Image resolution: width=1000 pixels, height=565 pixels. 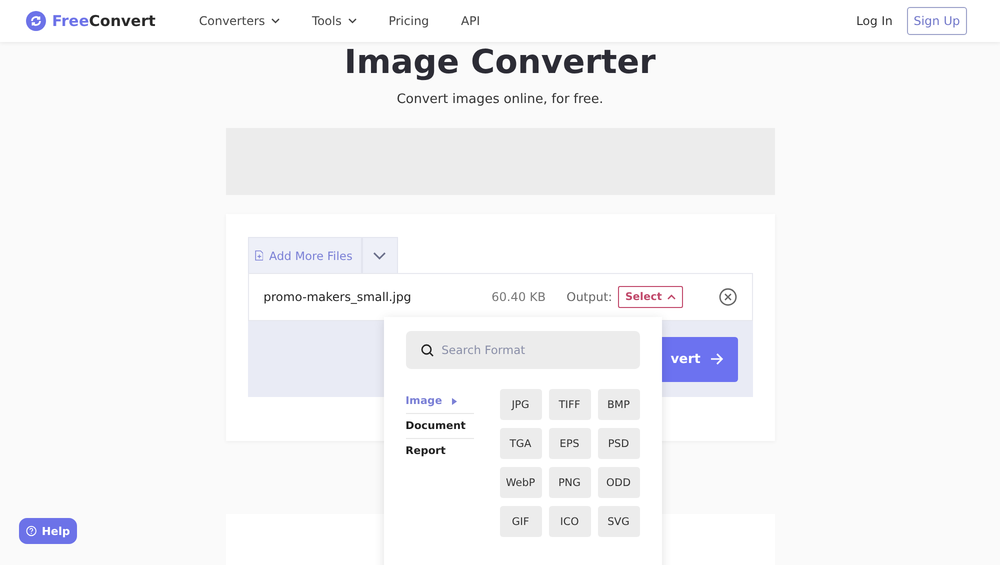 What do you see at coordinates (500, 99) in the screenshot?
I see `page-subtitle: Convert images online, for free.` at bounding box center [500, 99].